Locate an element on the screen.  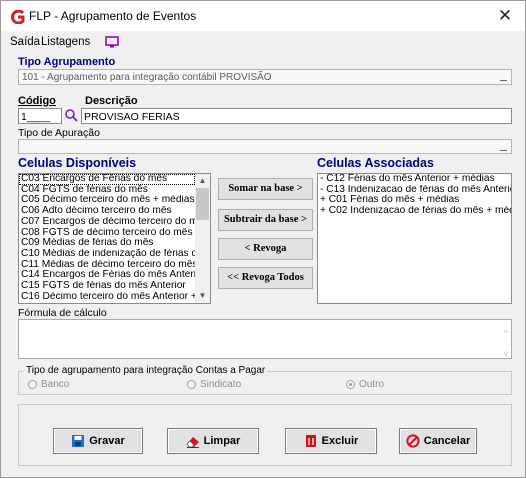
revoga-button: < Revoga is located at coordinates (265, 249).